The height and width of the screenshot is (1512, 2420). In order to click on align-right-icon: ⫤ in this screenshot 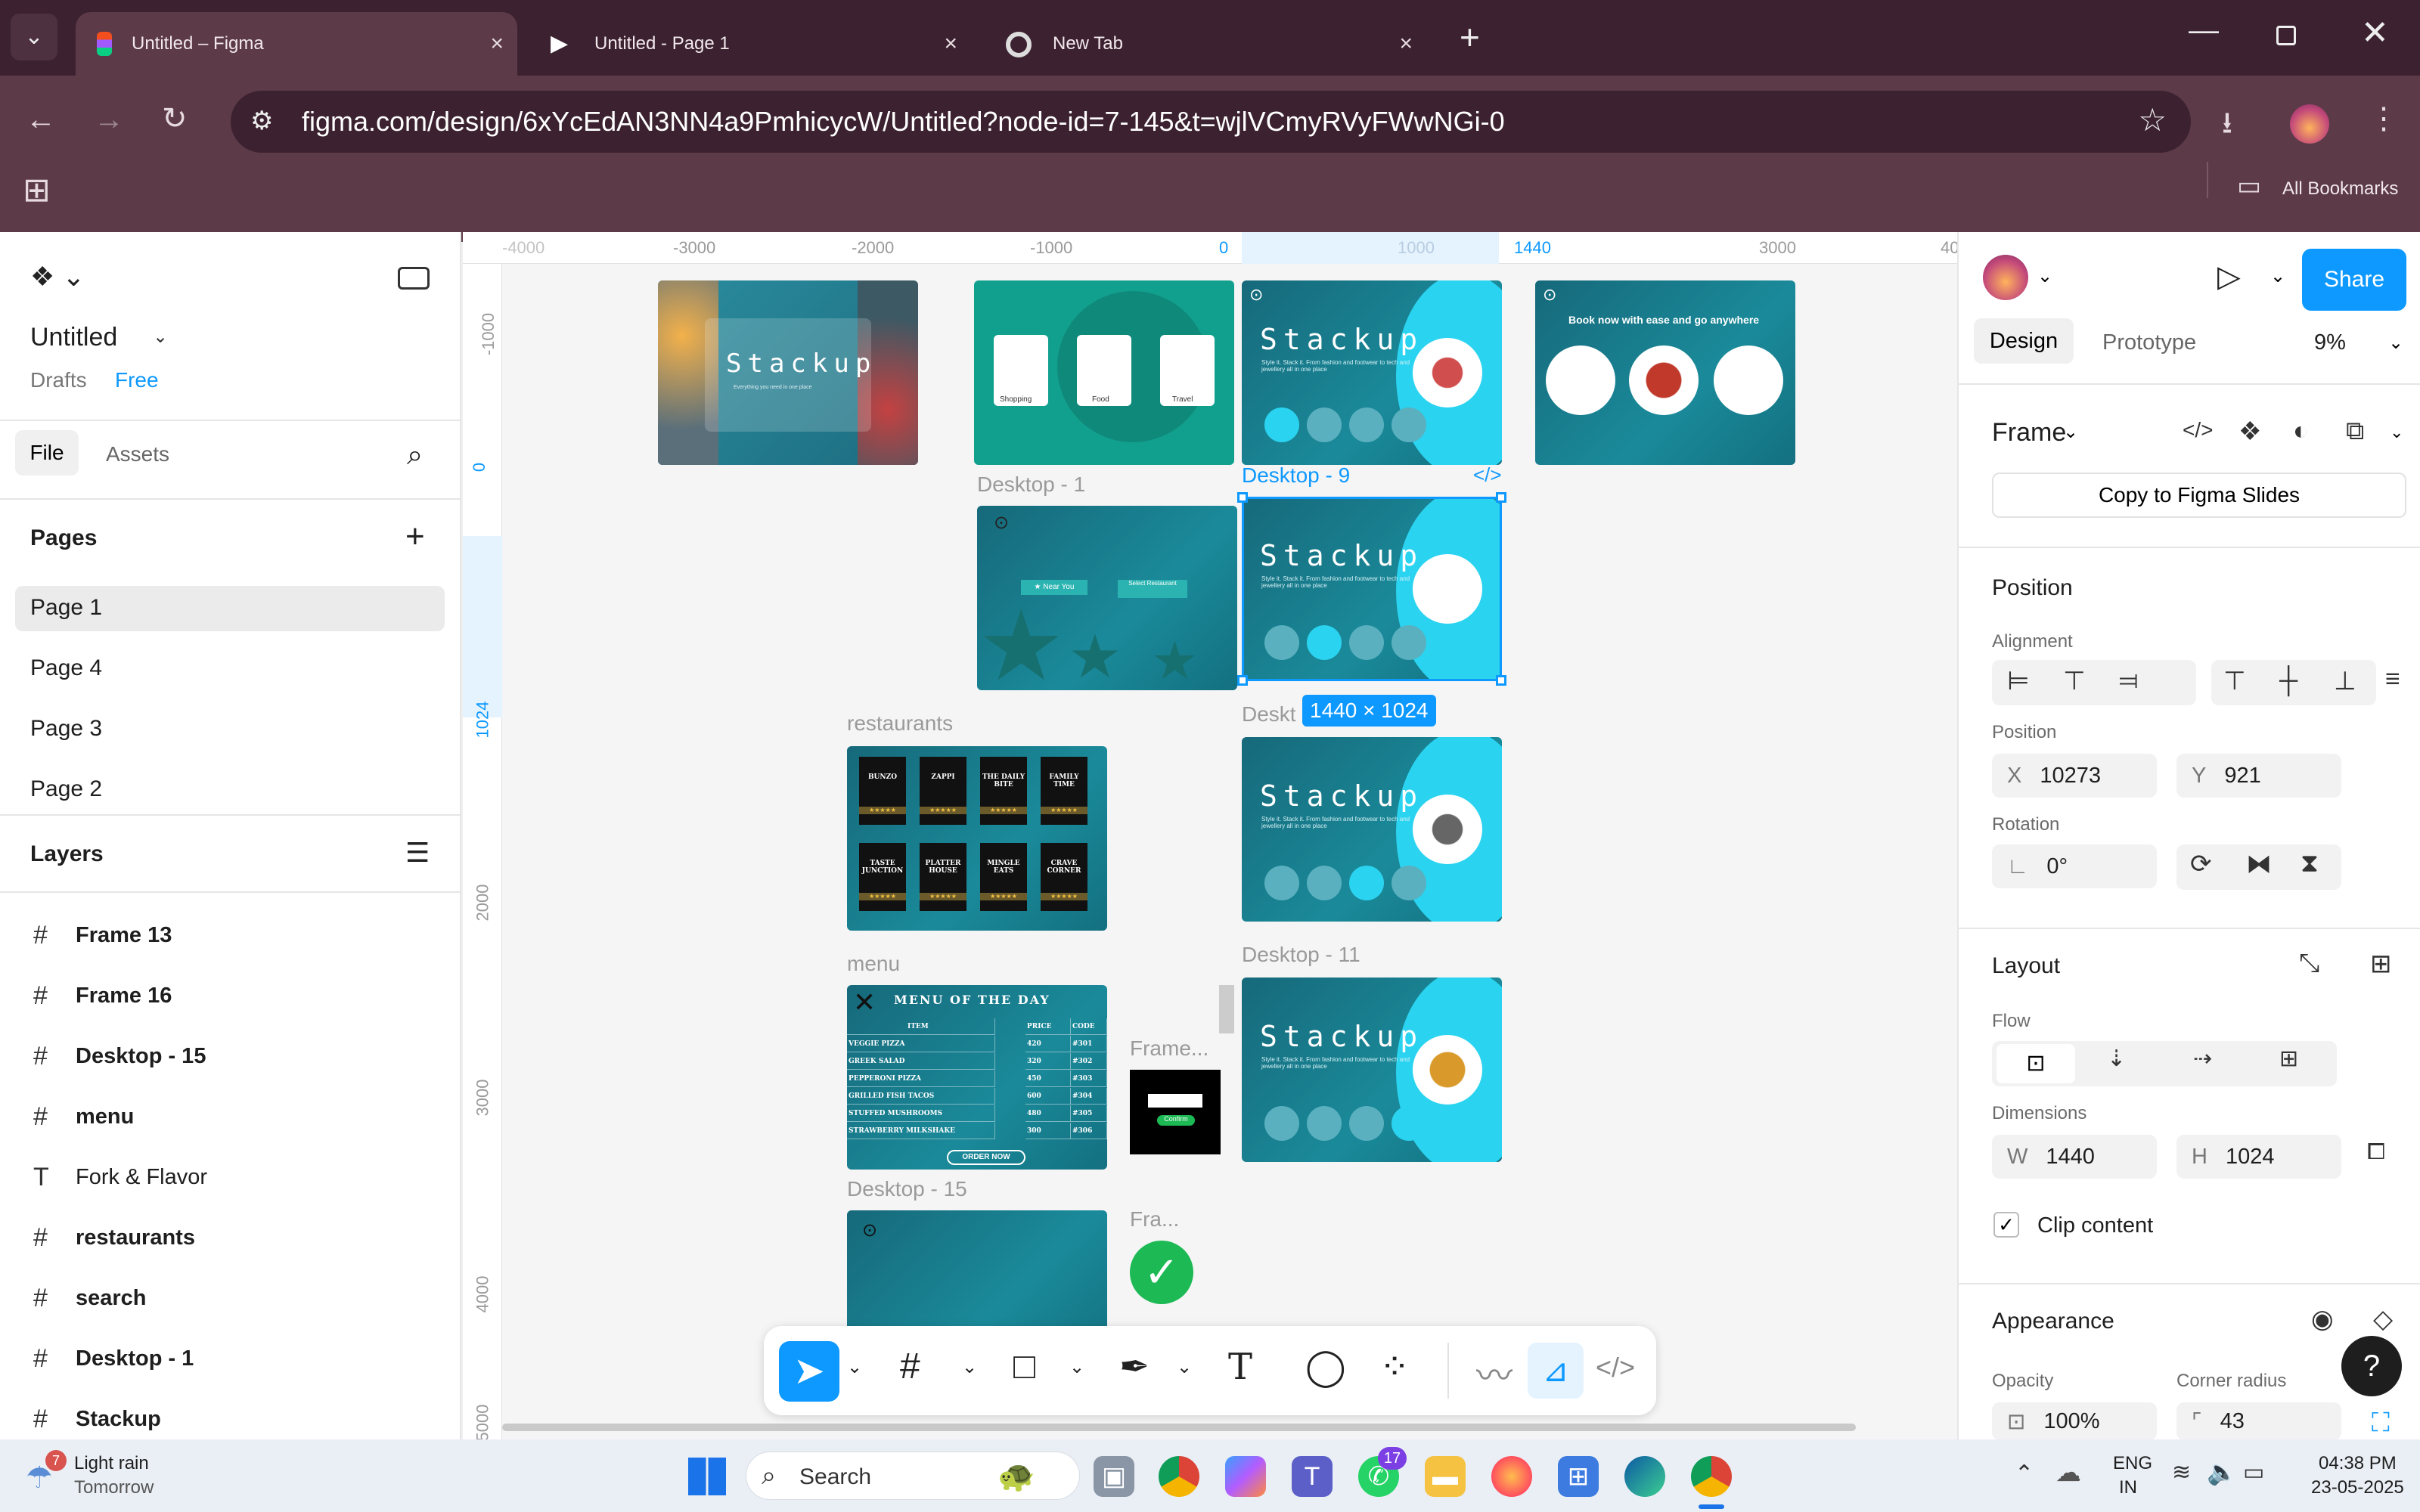, I will do `click(2129, 681)`.